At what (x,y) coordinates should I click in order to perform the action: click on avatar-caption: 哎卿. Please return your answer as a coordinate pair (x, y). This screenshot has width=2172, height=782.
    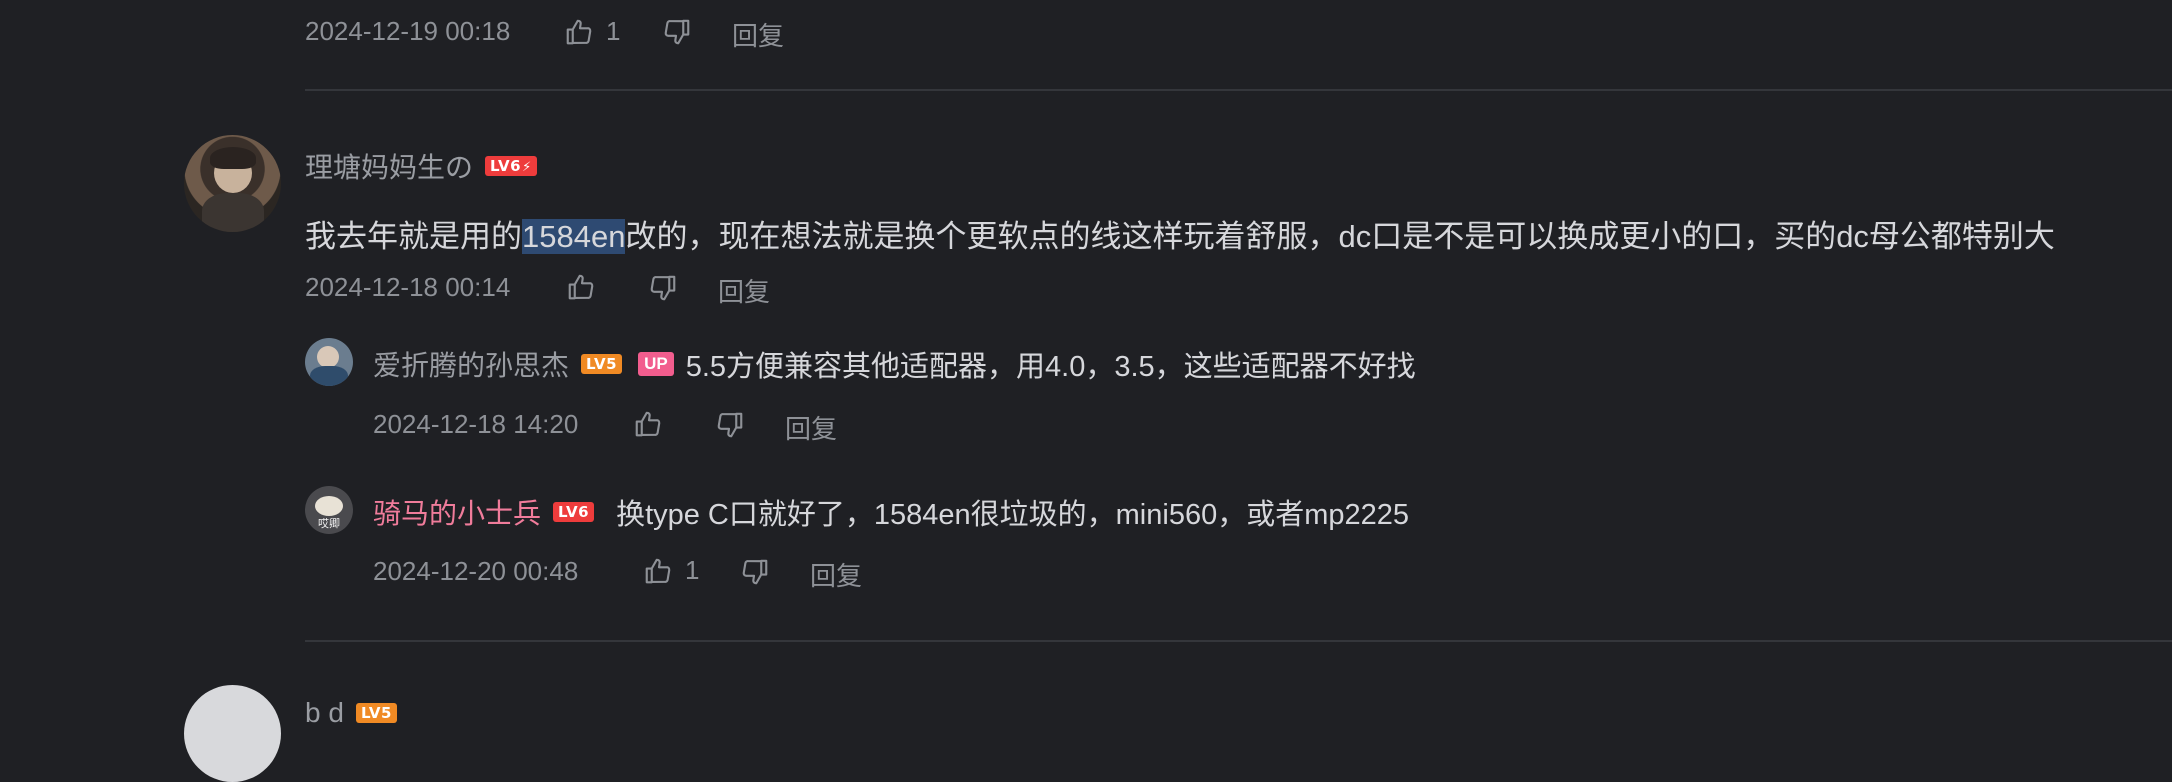
    Looking at the image, I should click on (329, 524).